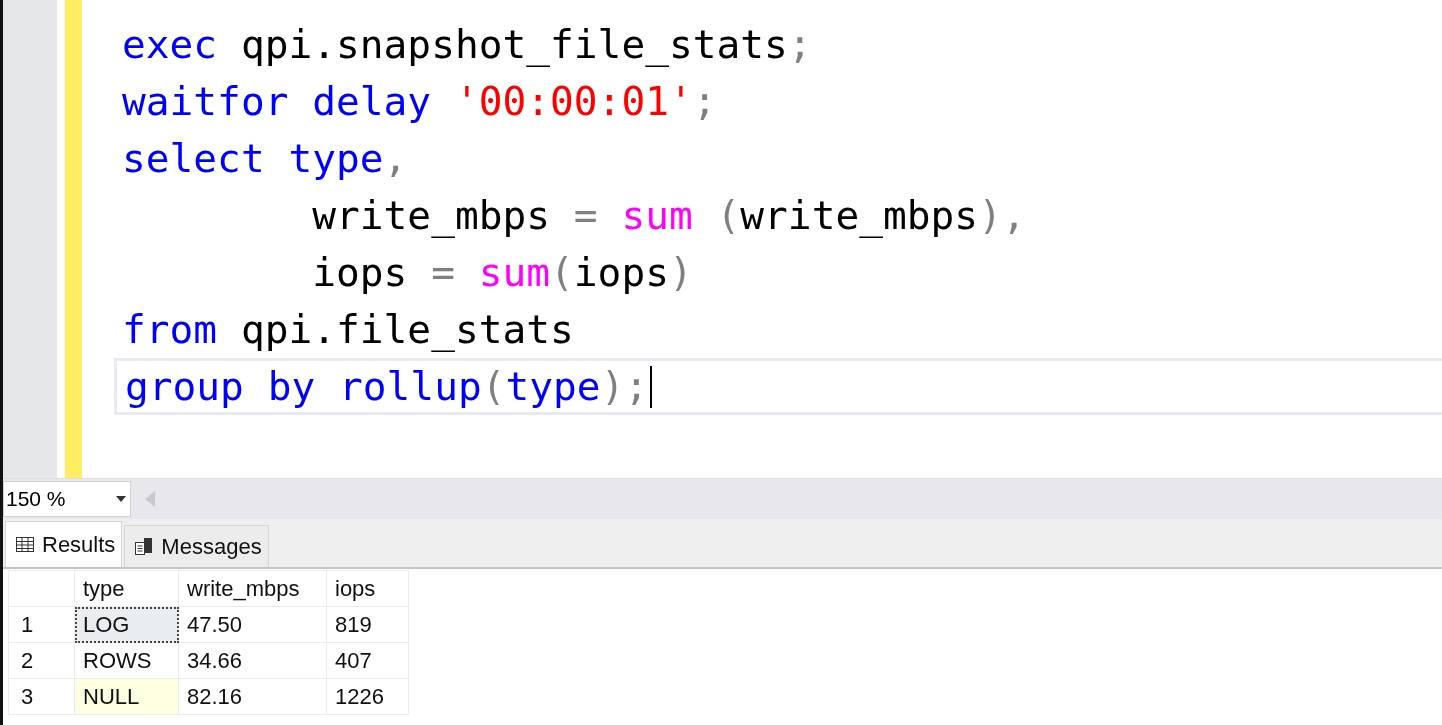 The width and height of the screenshot is (1442, 725). I want to click on code-line: iops = sum(iops), so click(502, 272).